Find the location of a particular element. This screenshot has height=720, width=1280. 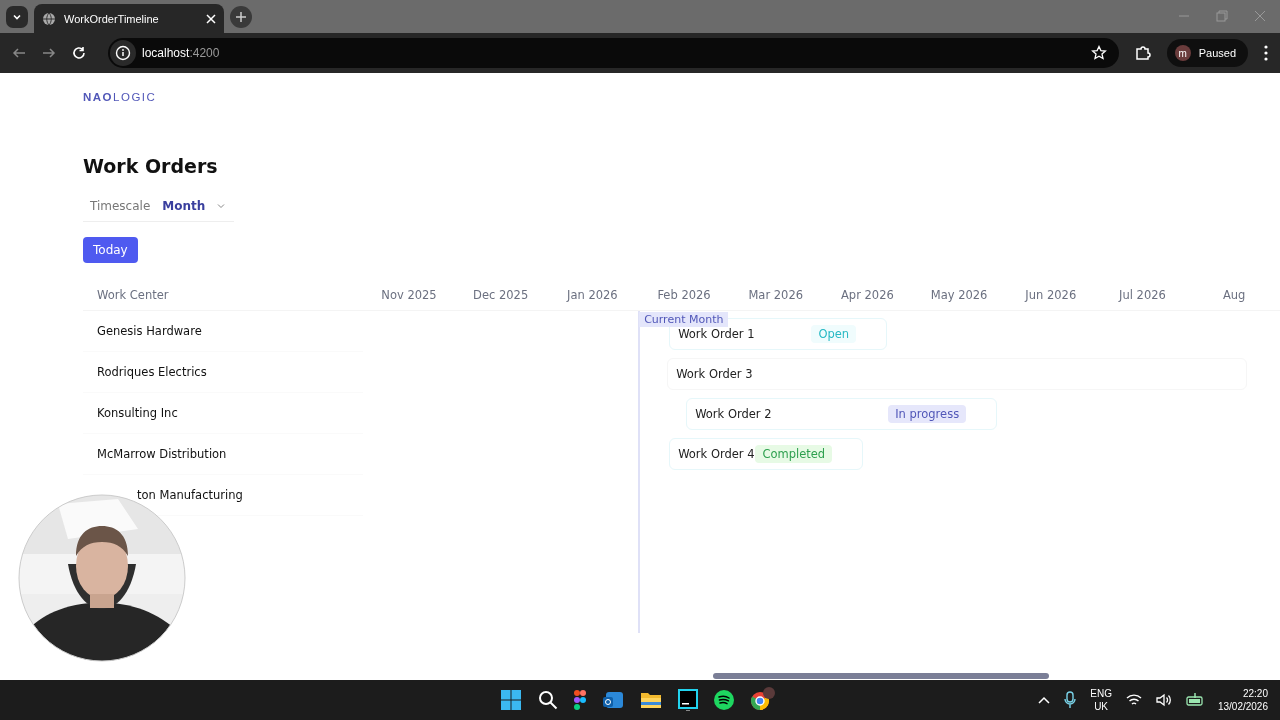

month-label: Jul 2026 is located at coordinates (1142, 295).